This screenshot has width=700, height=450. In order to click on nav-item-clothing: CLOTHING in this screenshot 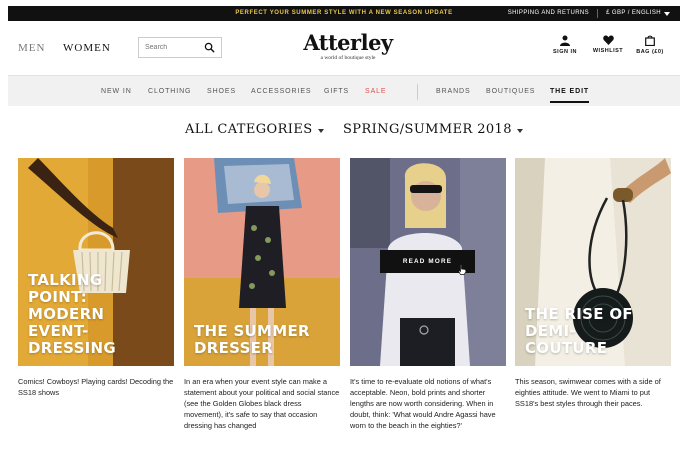, I will do `click(169, 91)`.